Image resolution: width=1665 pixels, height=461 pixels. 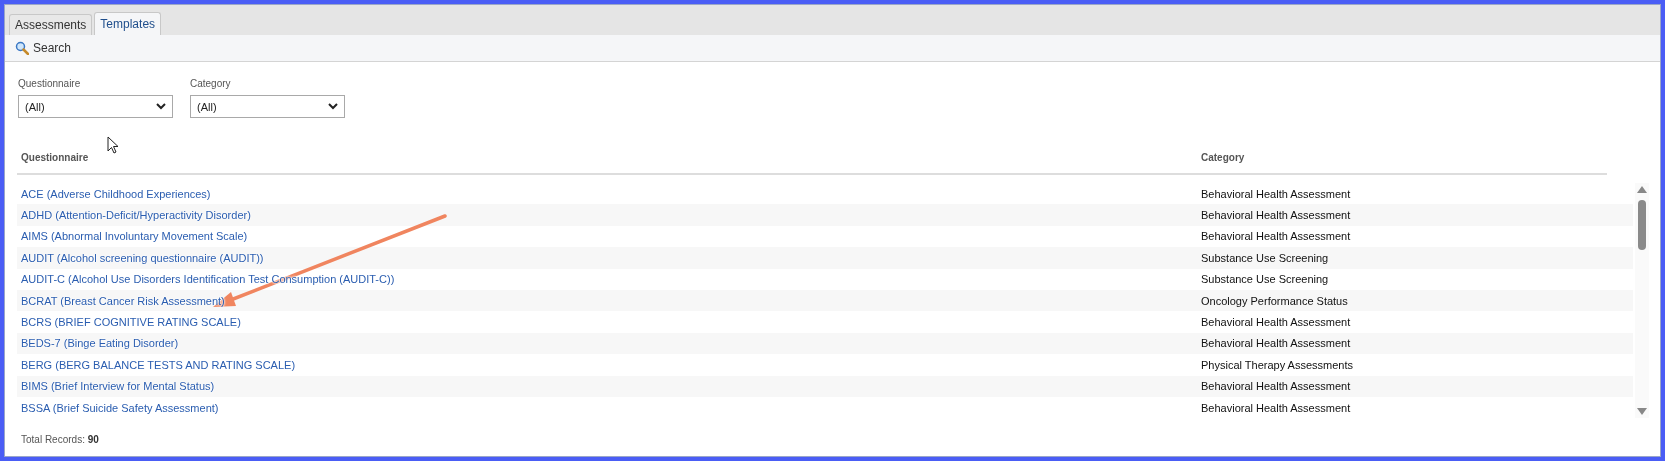 I want to click on scroll-thumb, so click(x=1642, y=225).